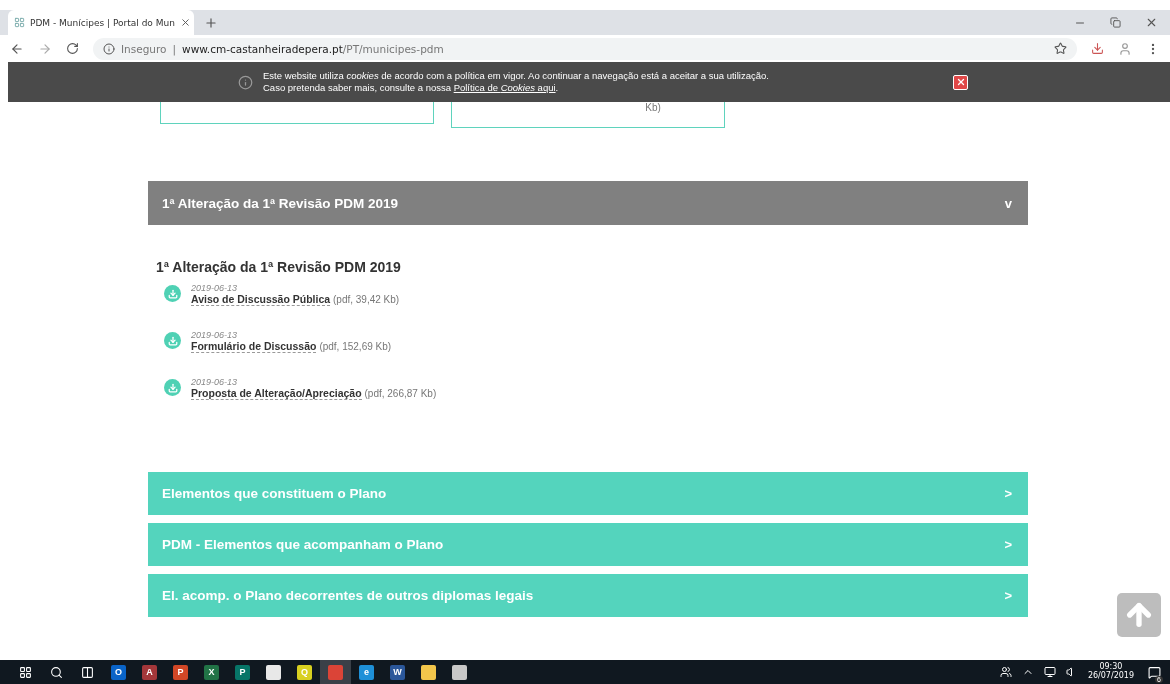  What do you see at coordinates (585, 48) in the screenshot?
I see `address-bar: Inseguro | www.cm-castanheiradepera.pt/PT/municipes-pdm` at bounding box center [585, 48].